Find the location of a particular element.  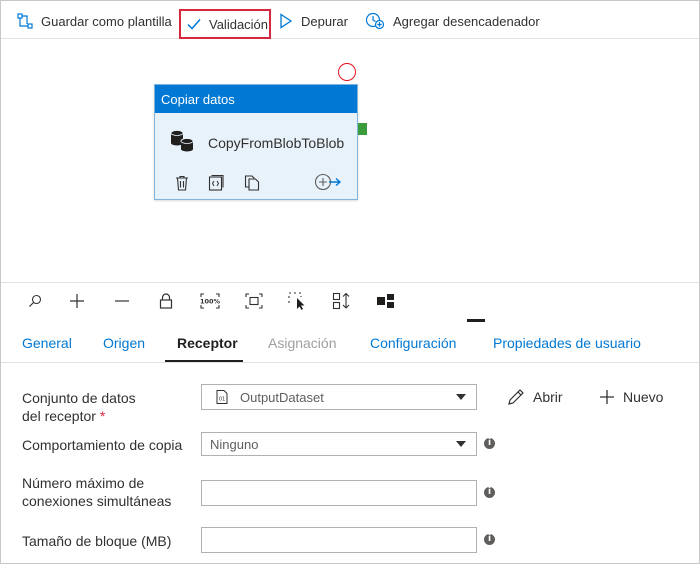

save-as-template-button: Guardar como plantilla is located at coordinates (94, 21).